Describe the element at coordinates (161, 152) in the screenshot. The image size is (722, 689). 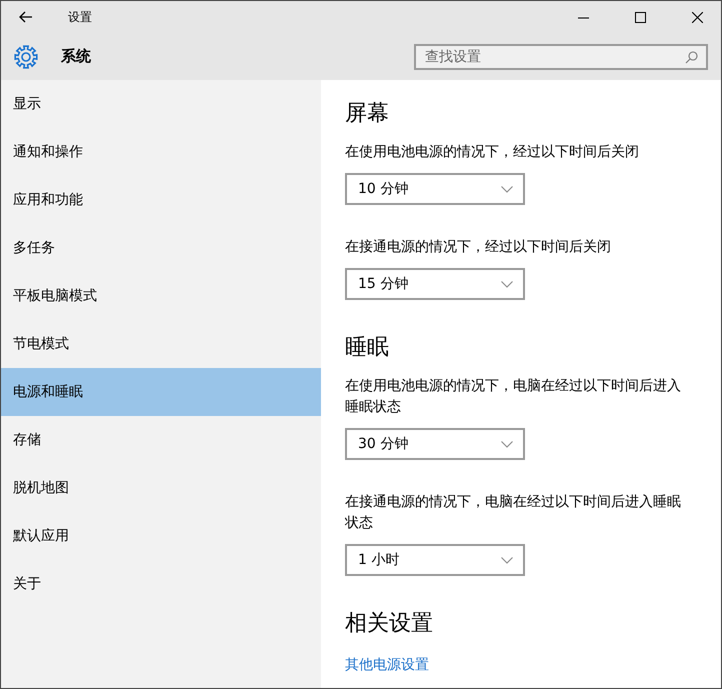
I see `sidebar-item: 通知和操作` at that location.